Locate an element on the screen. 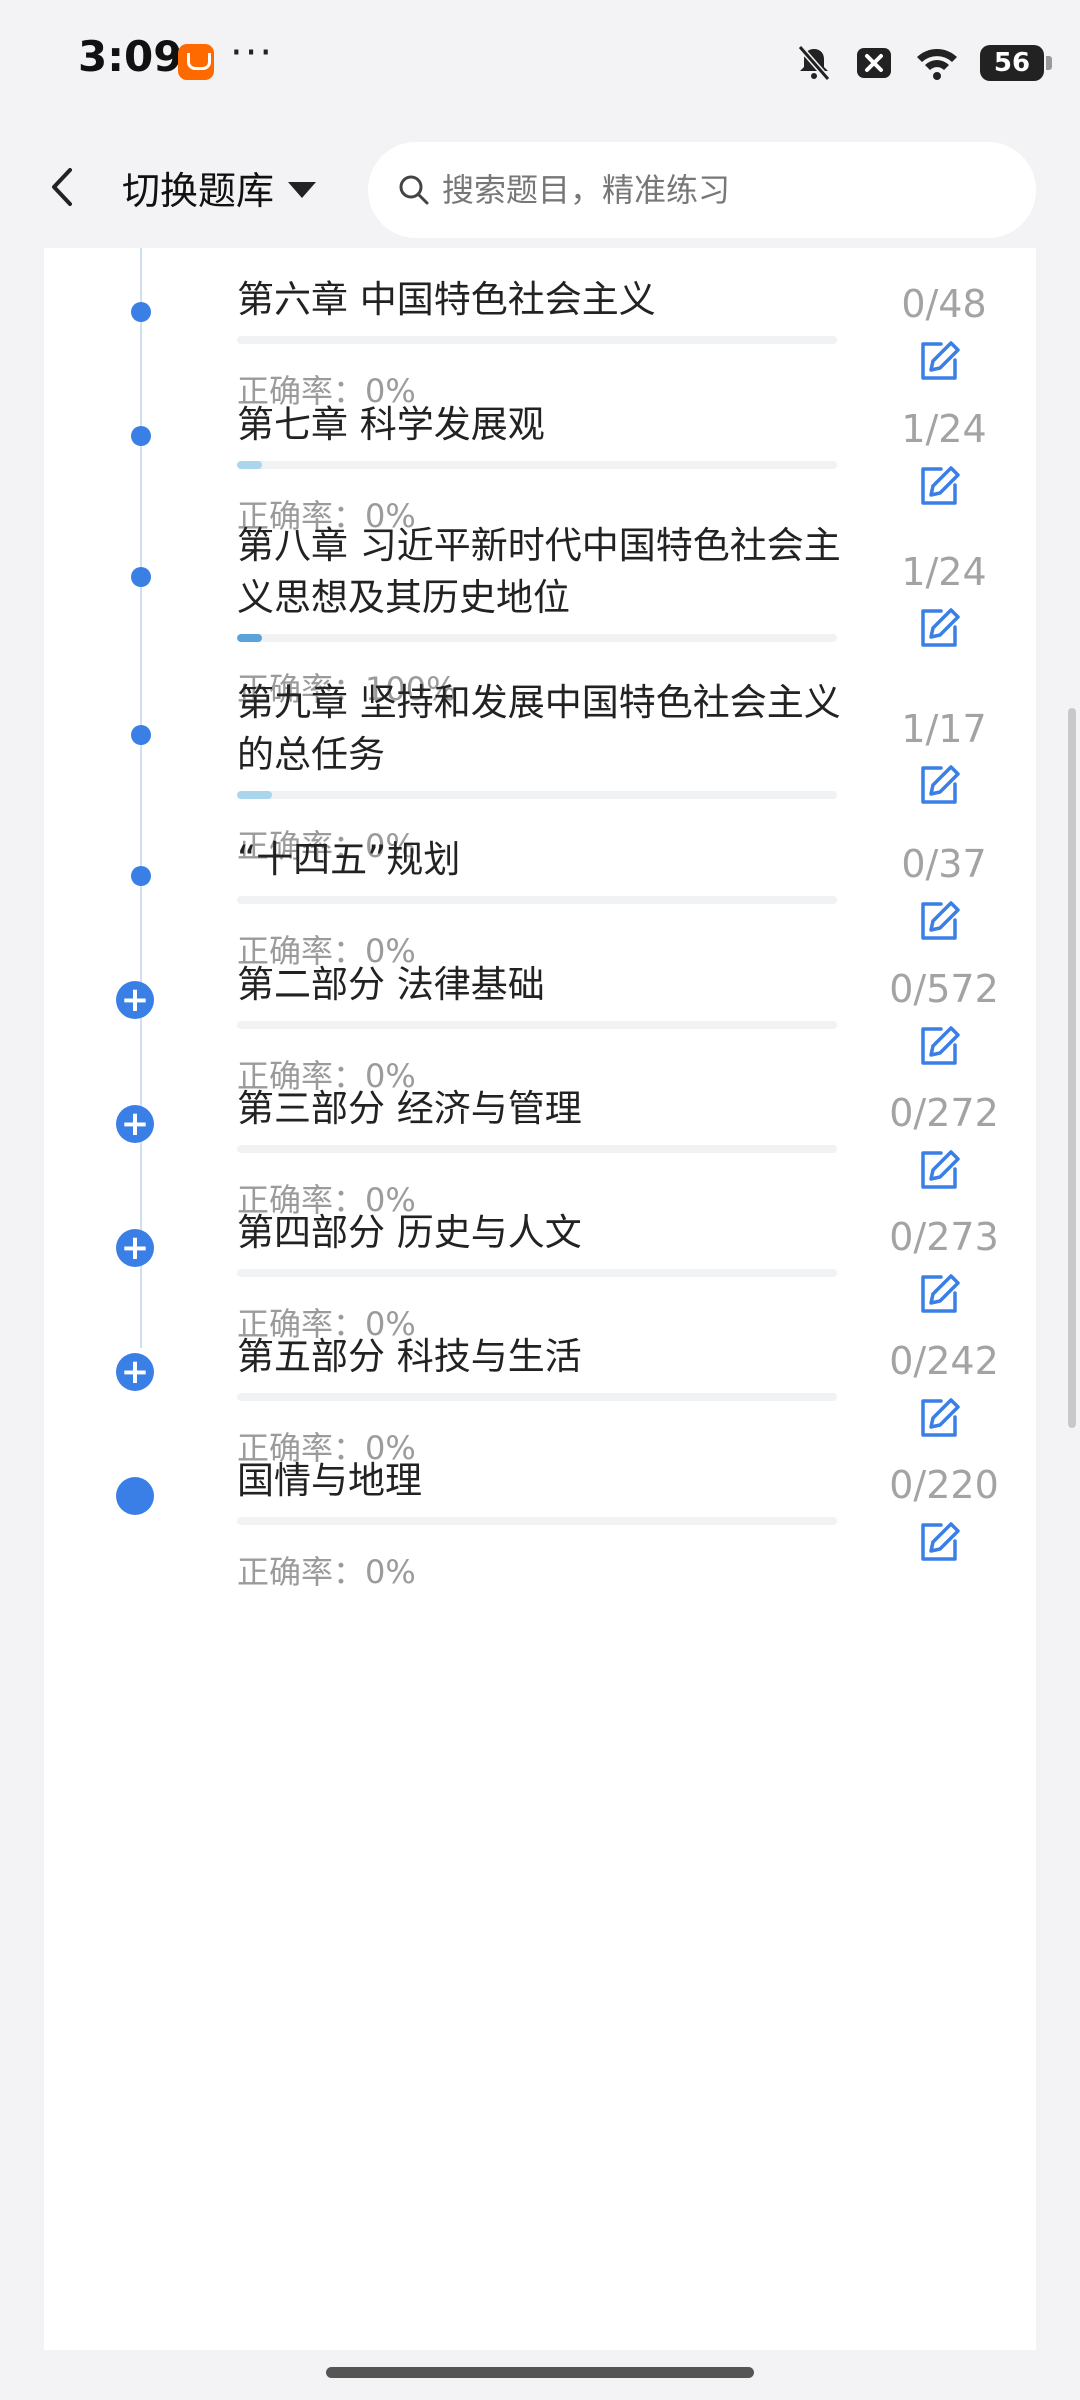 The height and width of the screenshot is (2400, 1080). accuracy-value: 0% is located at coordinates (390, 1572).